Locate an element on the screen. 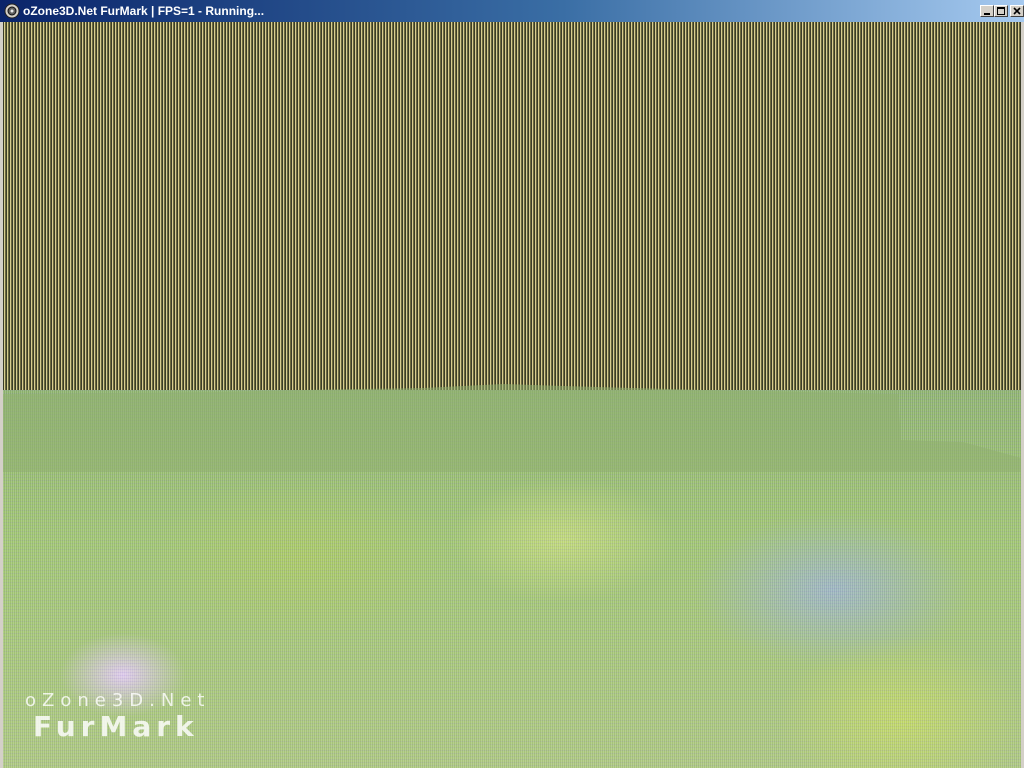 This screenshot has width=1024, height=768. close-icon is located at coordinates (1017, 11).